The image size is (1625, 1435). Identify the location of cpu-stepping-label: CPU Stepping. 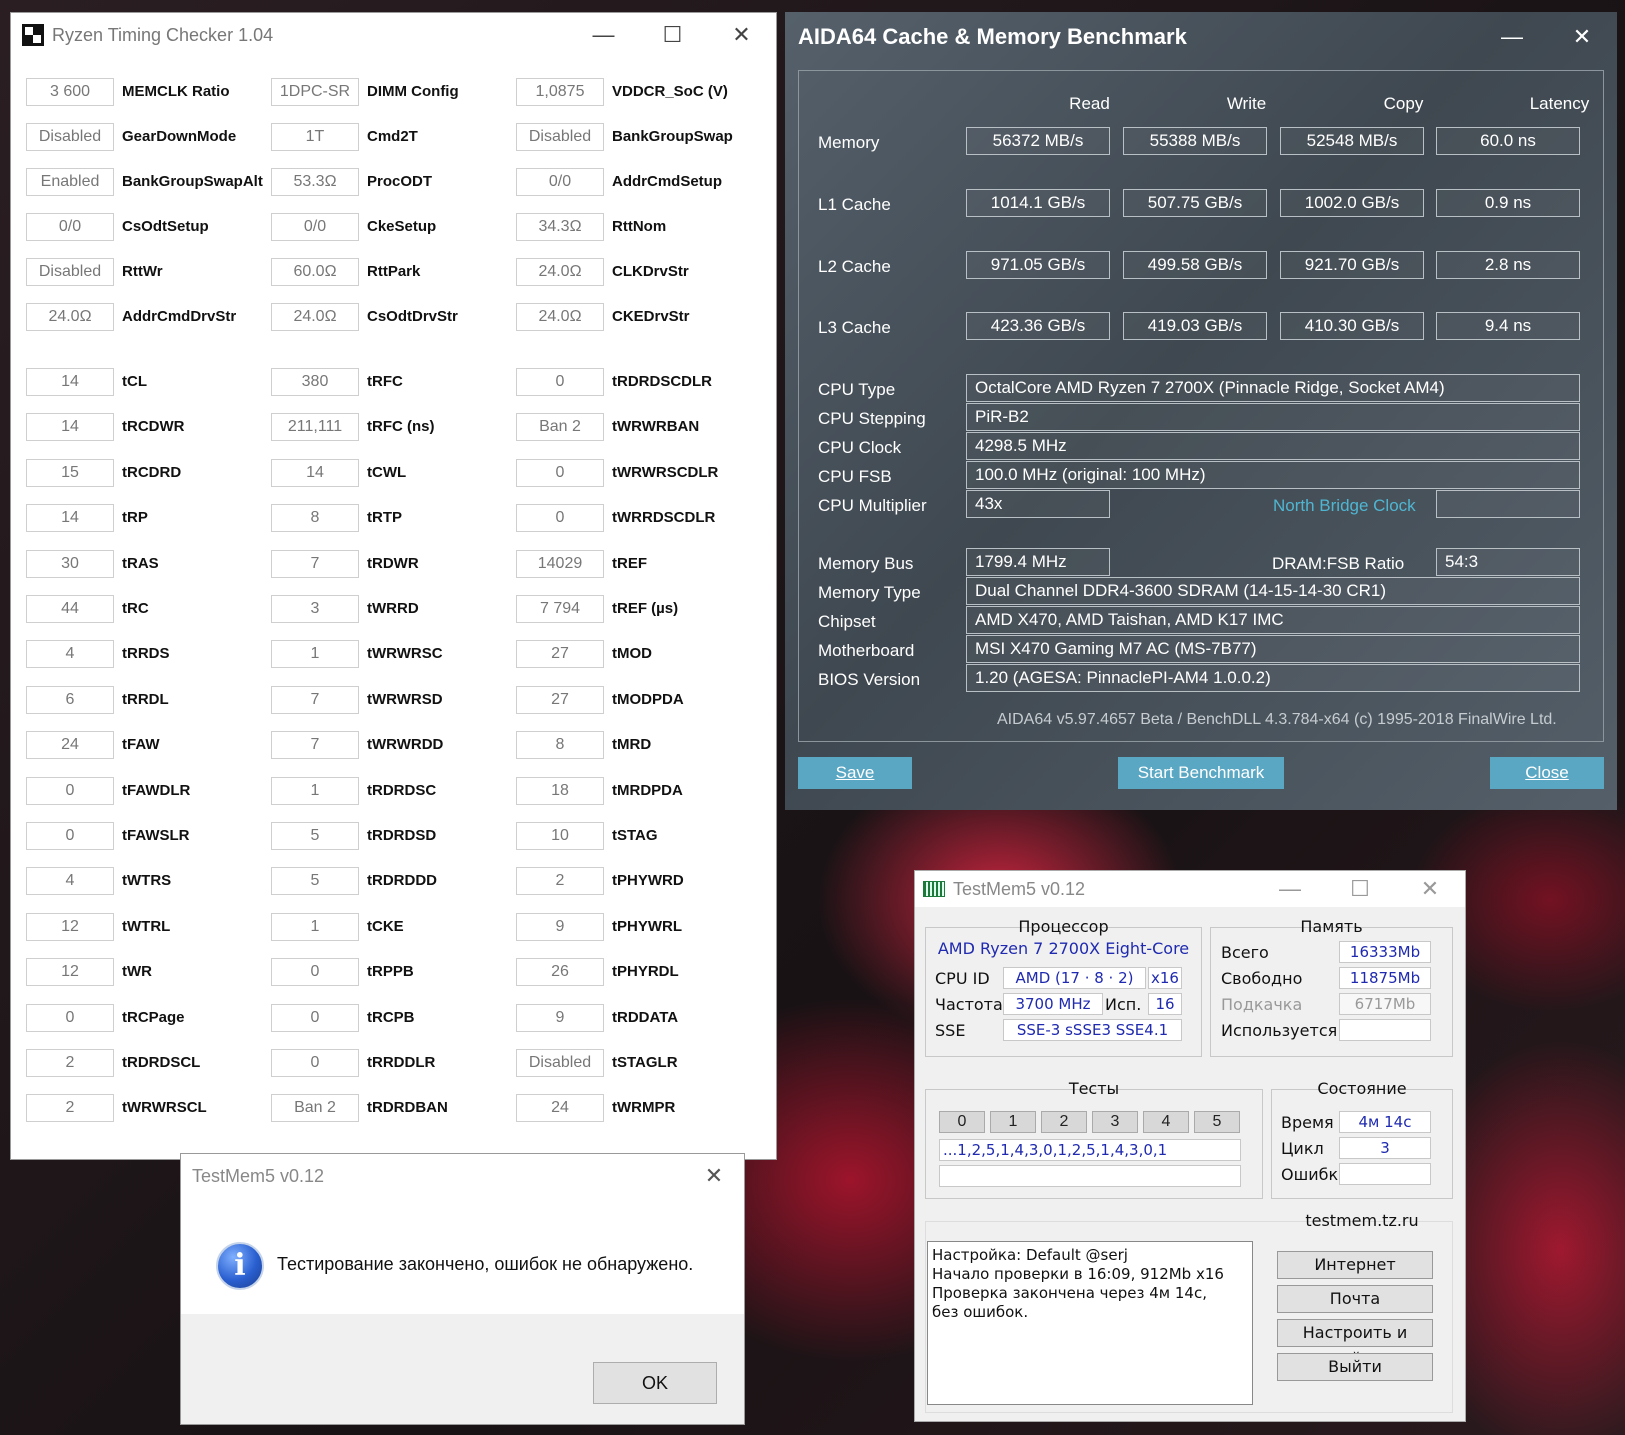
(872, 418).